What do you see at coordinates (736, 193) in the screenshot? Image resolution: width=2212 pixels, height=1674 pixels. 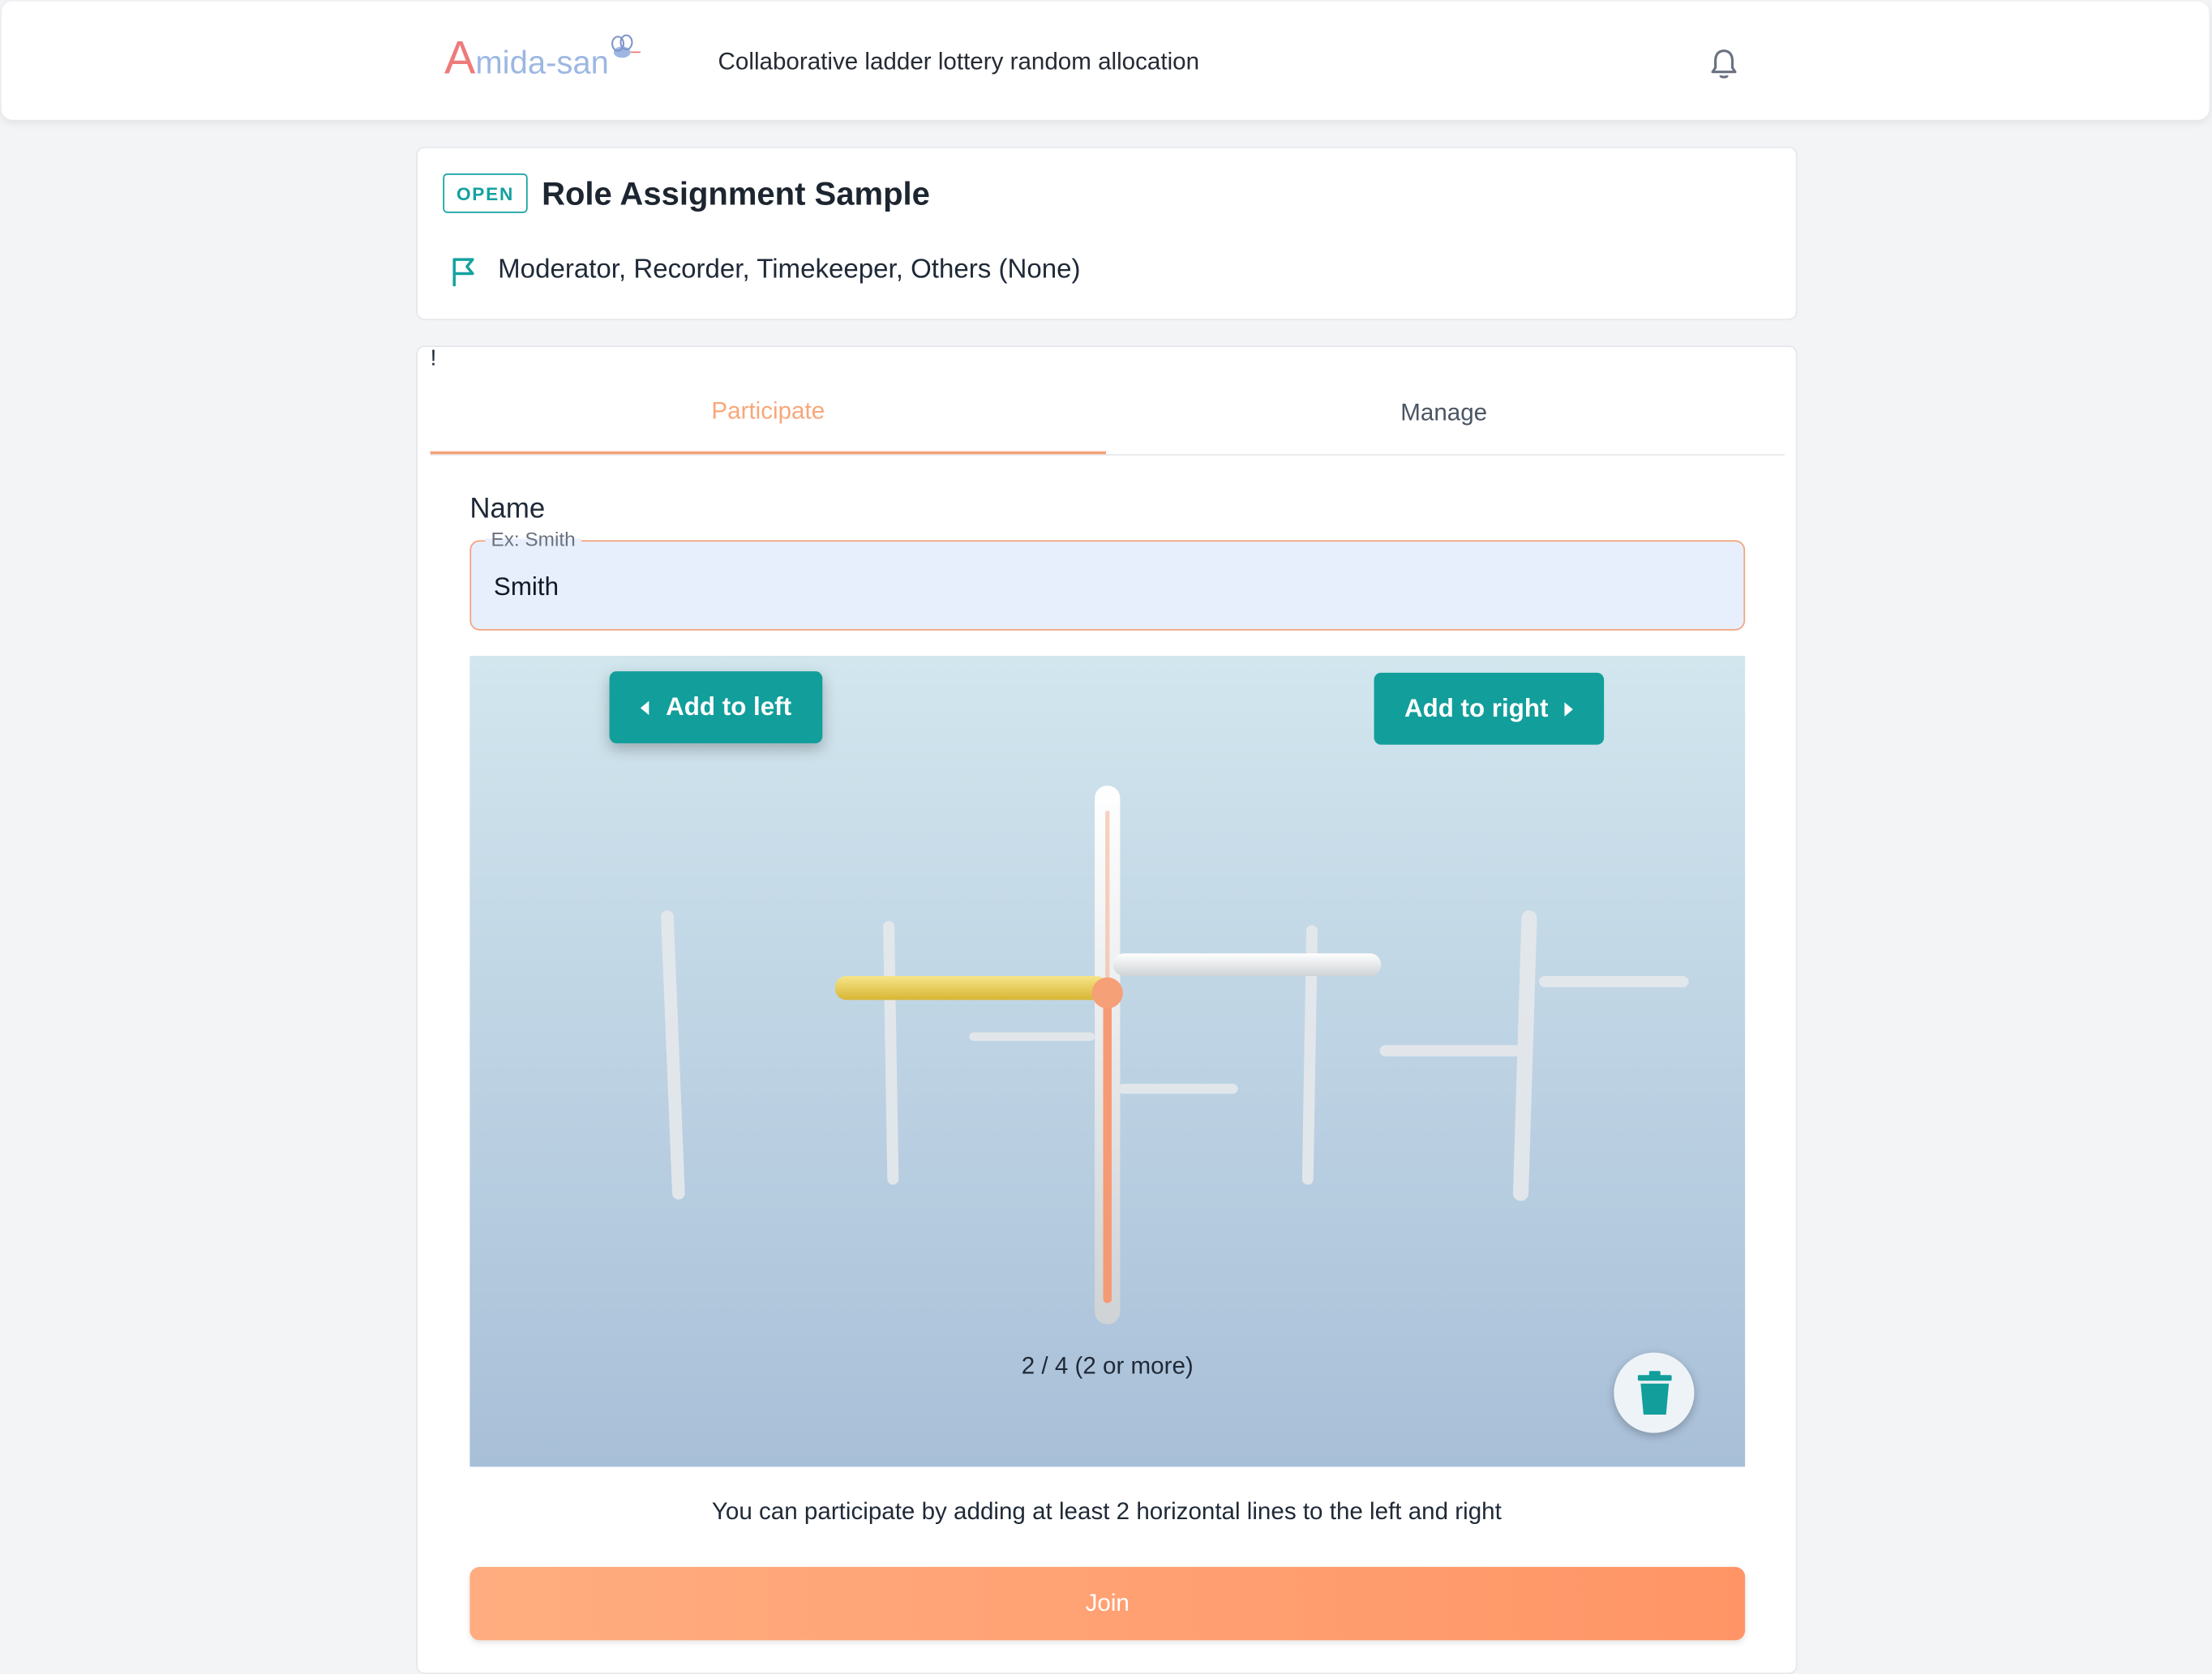 I see `event-title: Role Assignment Sample` at bounding box center [736, 193].